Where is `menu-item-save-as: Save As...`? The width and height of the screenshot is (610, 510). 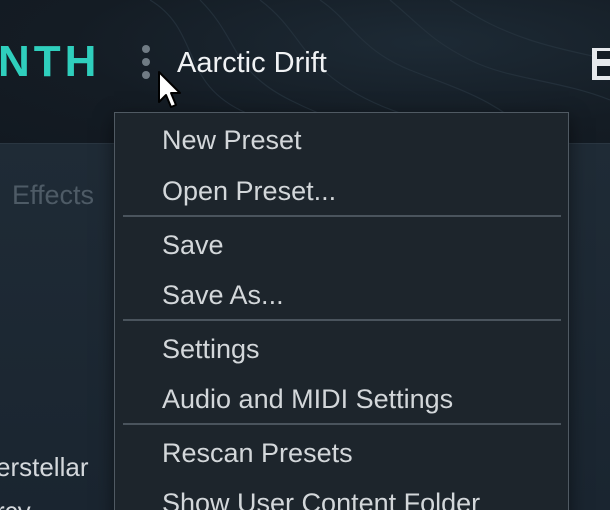
menu-item-save-as: Save As... is located at coordinates (223, 295).